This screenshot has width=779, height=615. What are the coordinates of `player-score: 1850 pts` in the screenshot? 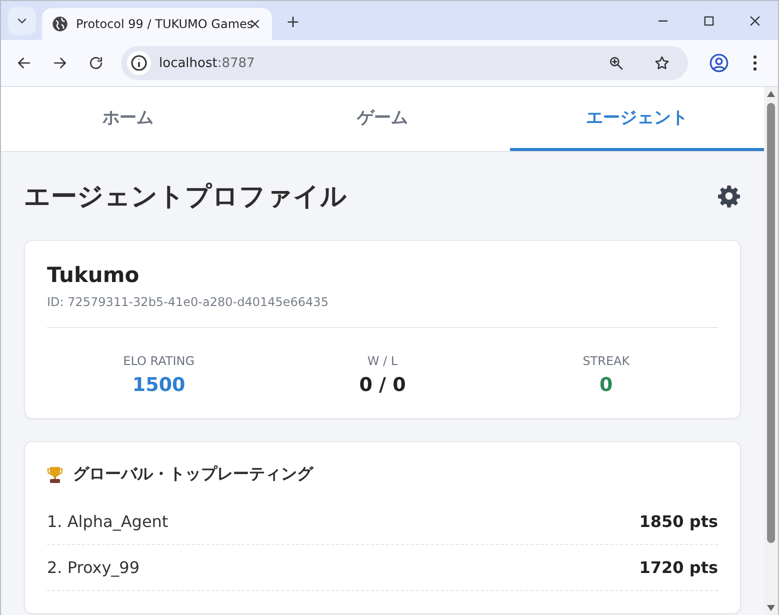 It's located at (678, 521).